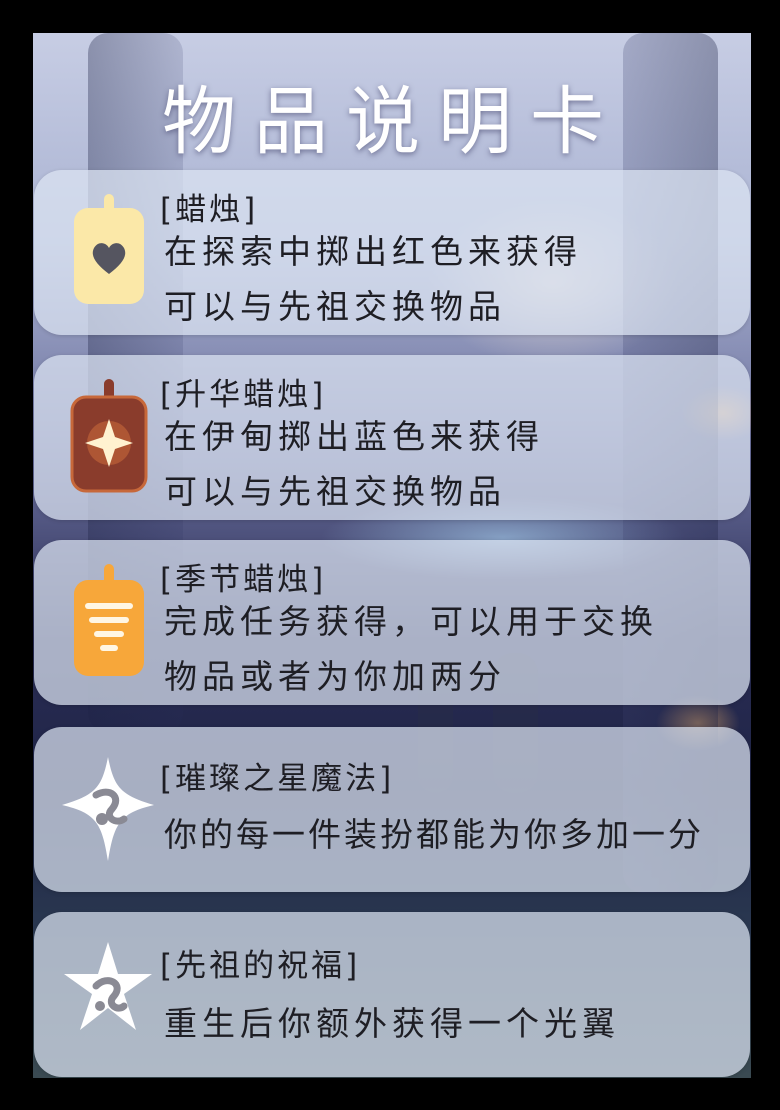  I want to click on item-card-ancestor-blessing: [先祖的祝福] 重生后你额外获得一个光翼, so click(392, 994).